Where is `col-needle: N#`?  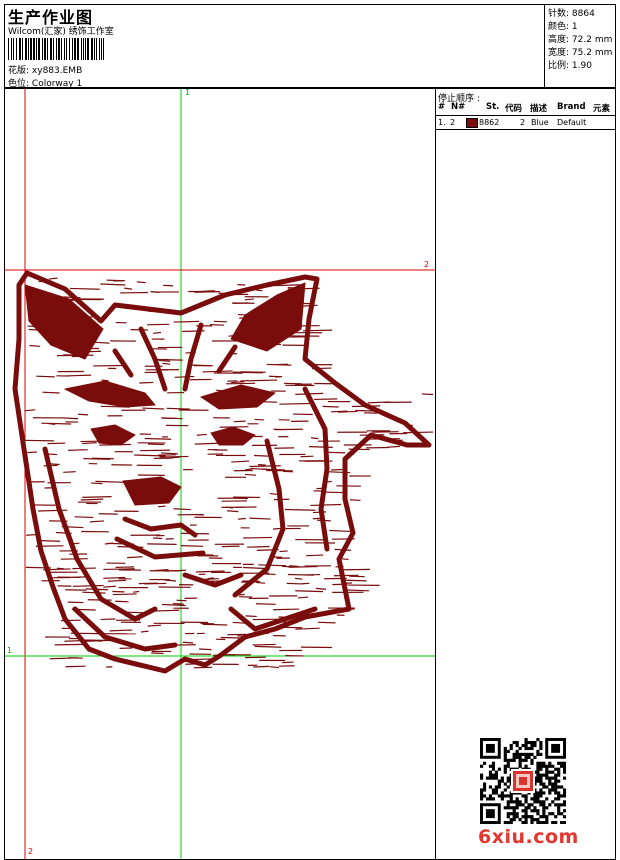
col-needle: N# is located at coordinates (458, 107).